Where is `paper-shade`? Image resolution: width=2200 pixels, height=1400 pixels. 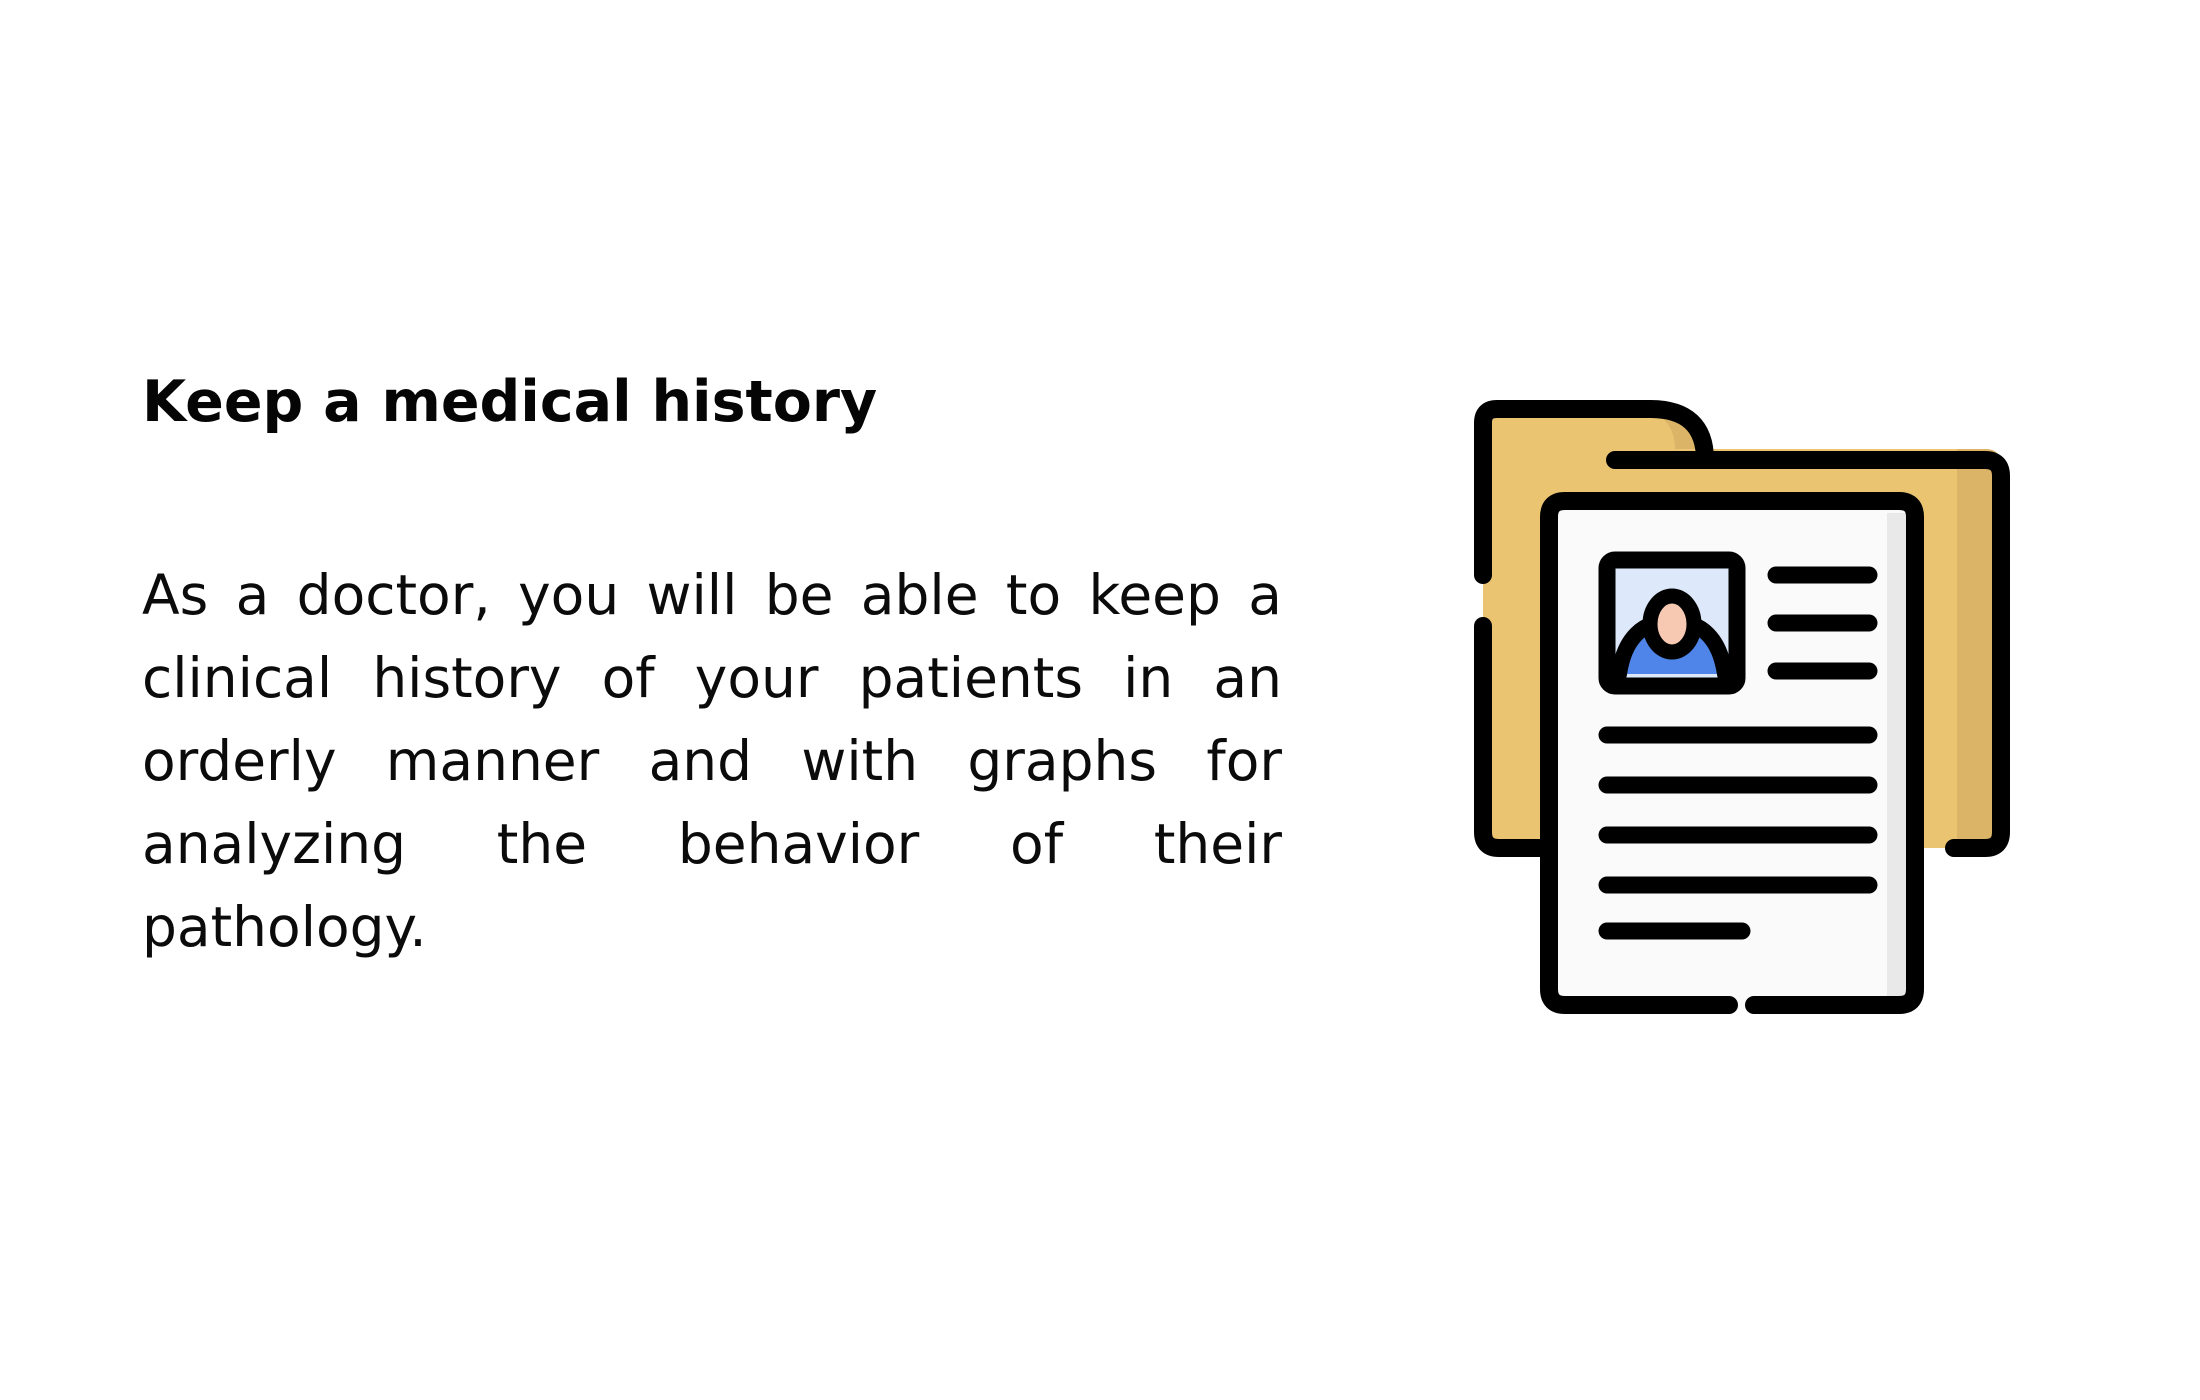
paper-shade is located at coordinates (1898, 758).